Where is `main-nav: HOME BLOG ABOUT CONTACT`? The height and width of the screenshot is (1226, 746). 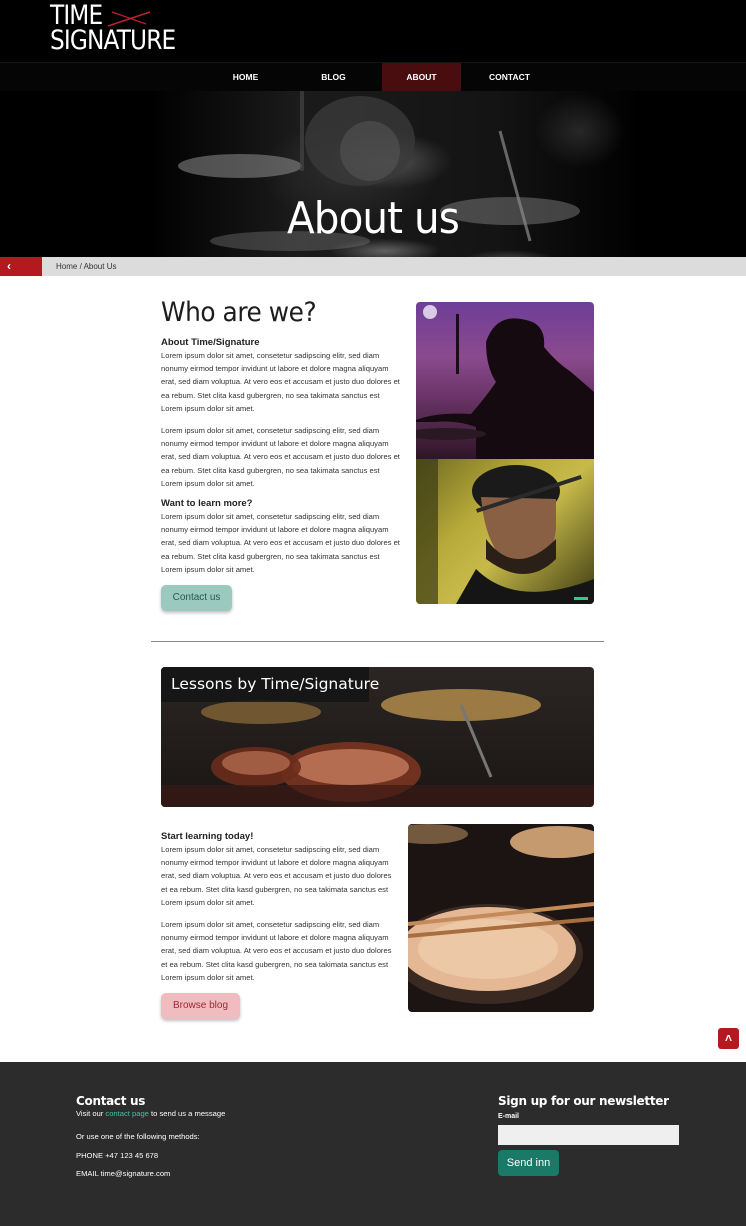
main-nav: HOME BLOG ABOUT CONTACT is located at coordinates (373, 77).